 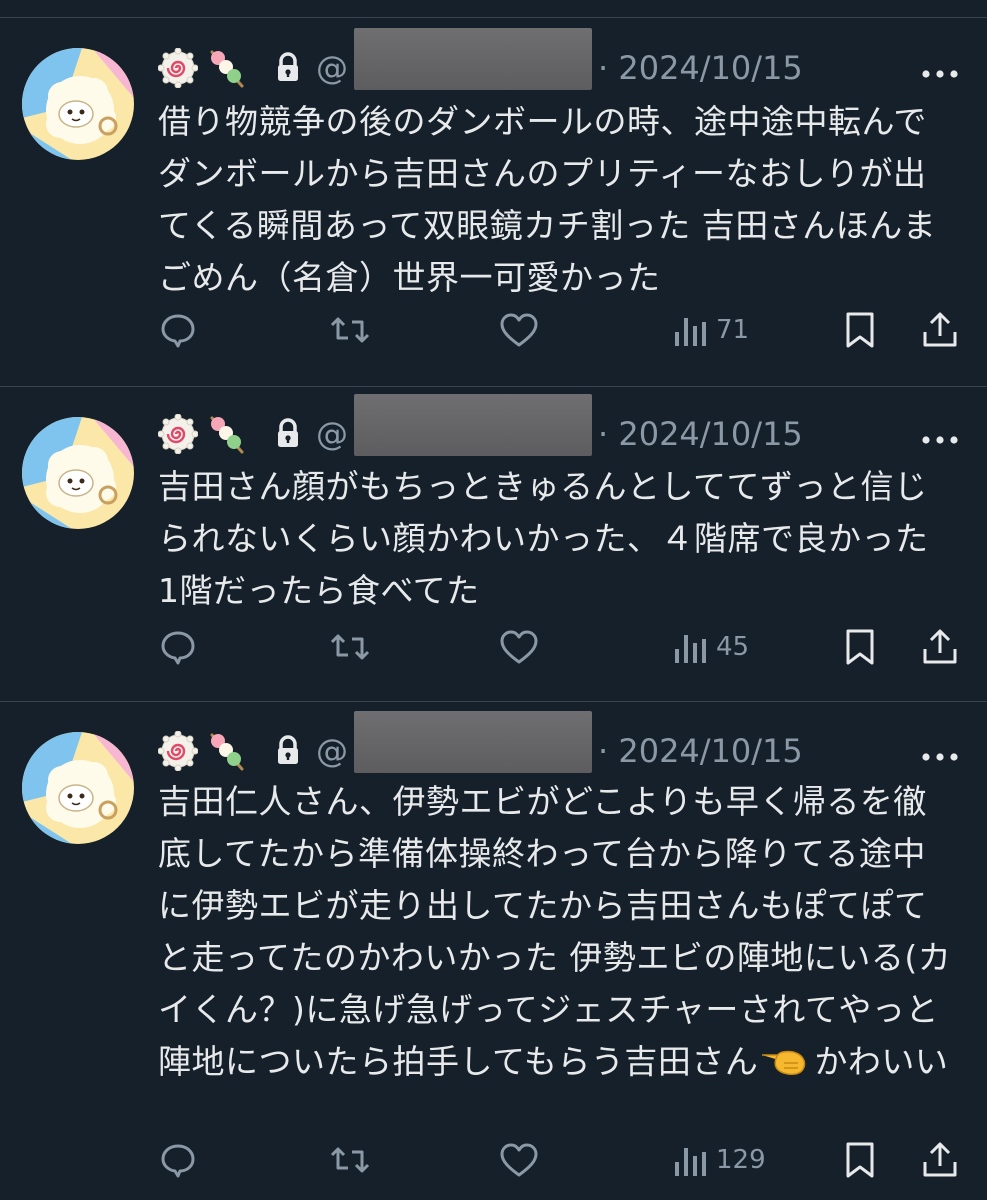 What do you see at coordinates (881, 1061) in the screenshot?
I see `tweet-text-tail: かわいい` at bounding box center [881, 1061].